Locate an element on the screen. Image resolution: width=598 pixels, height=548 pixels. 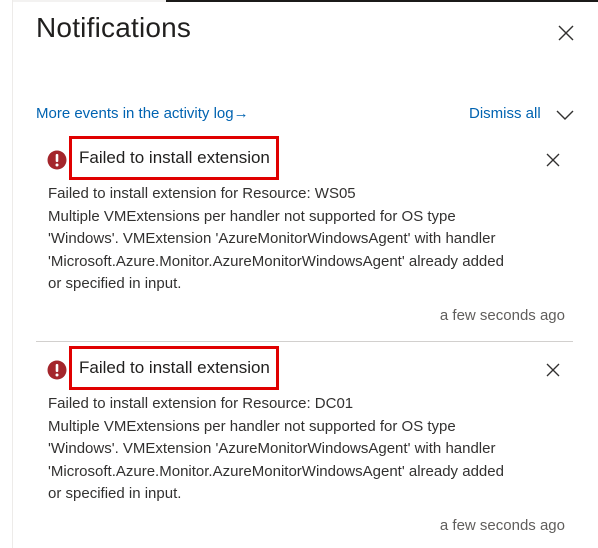
dismiss-menu-button is located at coordinates (565, 114).